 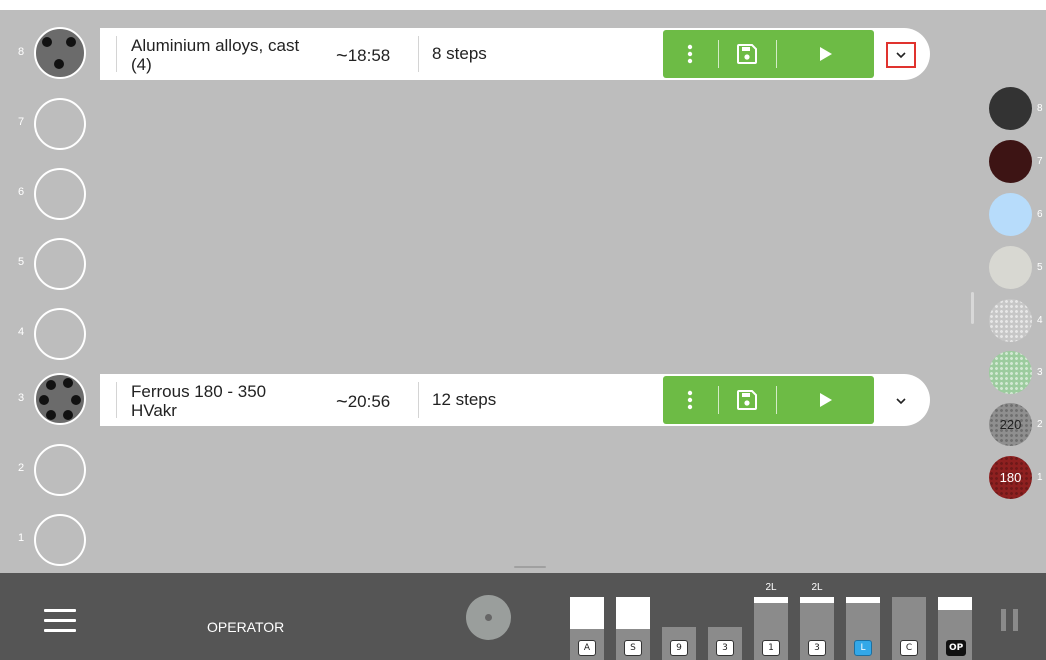 I want to click on station-number: 1, so click(x=21, y=538).